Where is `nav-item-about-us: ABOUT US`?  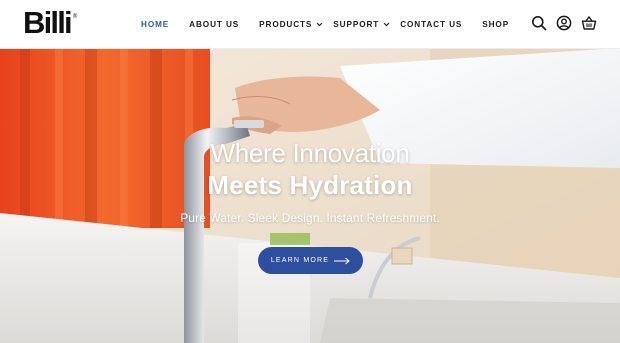
nav-item-about-us: ABOUT US is located at coordinates (214, 24).